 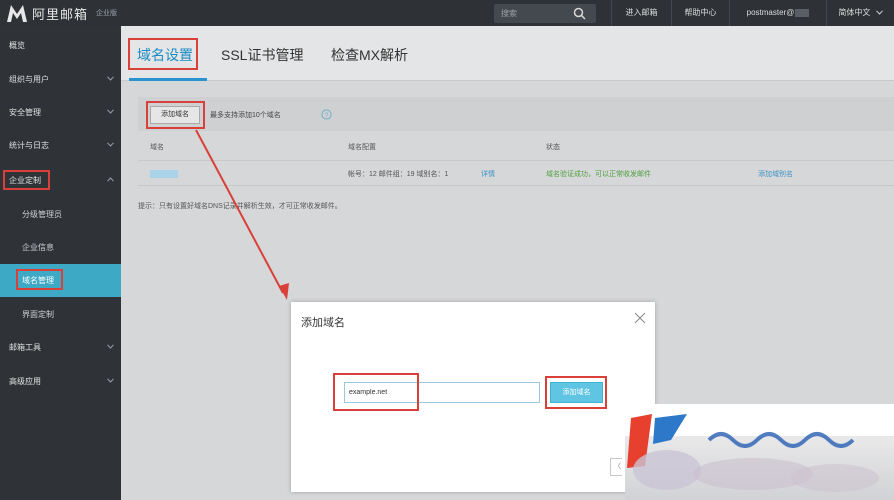 I want to click on domain-name-redacted, so click(x=164, y=174).